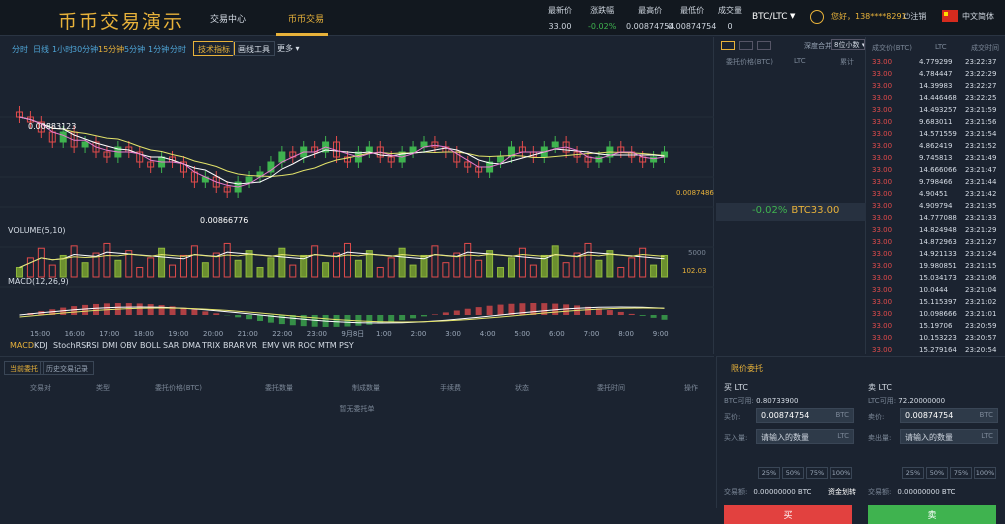 Image resolution: width=1005 pixels, height=524 pixels. I want to click on buy-pct-50: 50%, so click(793, 473).